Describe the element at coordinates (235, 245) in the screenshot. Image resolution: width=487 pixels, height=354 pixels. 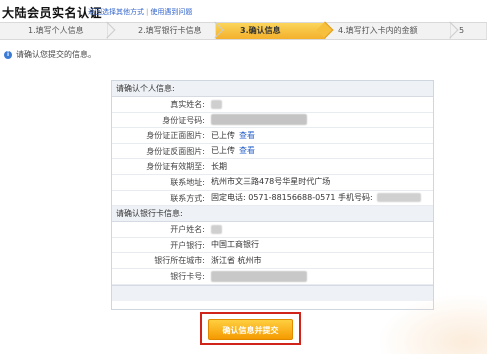
I see `field-value: 中国工商银行` at that location.